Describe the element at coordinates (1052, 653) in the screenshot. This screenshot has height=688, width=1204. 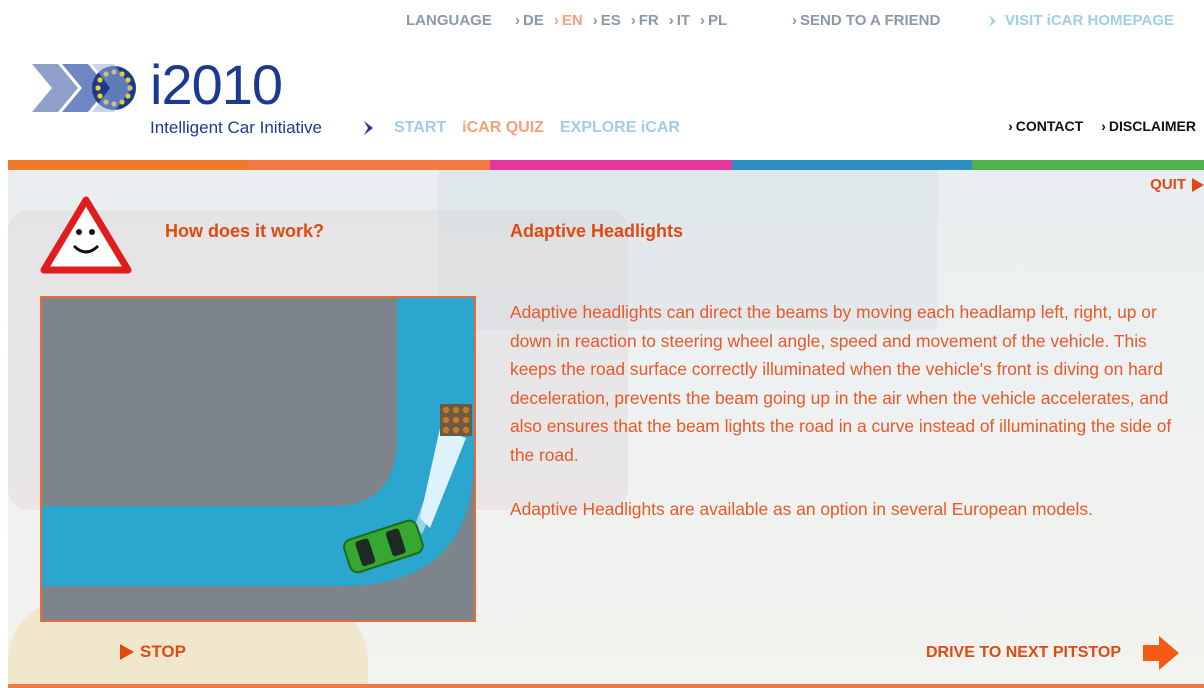
I see `next-pitstop-button: DRIVE TO NEXT PITSTOP` at that location.